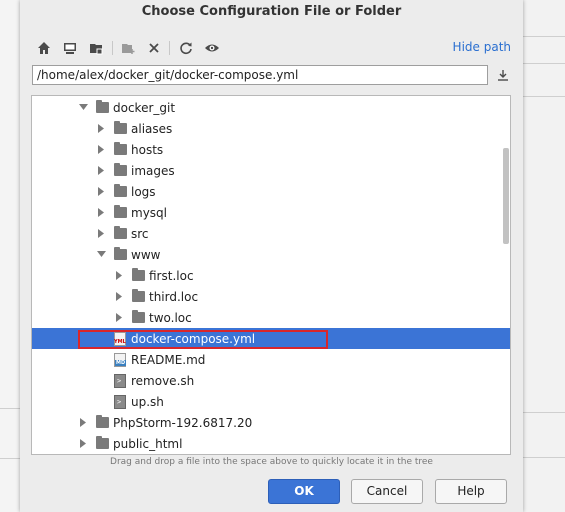 This screenshot has width=565, height=512. I want to click on download-icon, so click(503, 75).